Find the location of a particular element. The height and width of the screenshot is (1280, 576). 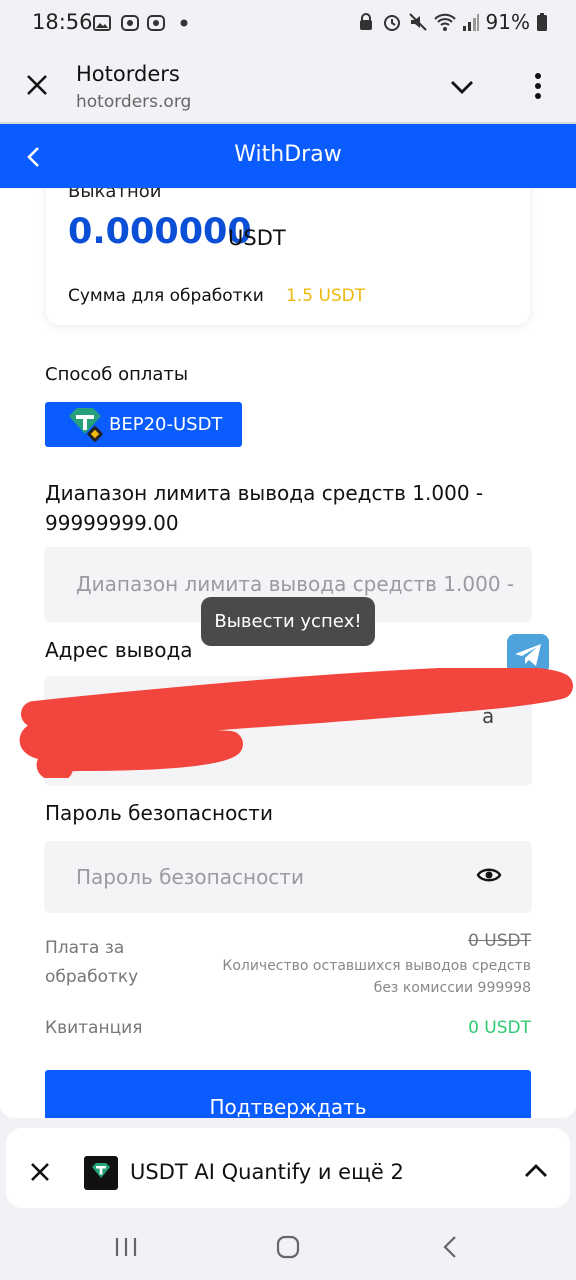

close-tab-icon is located at coordinates (40, 1172).